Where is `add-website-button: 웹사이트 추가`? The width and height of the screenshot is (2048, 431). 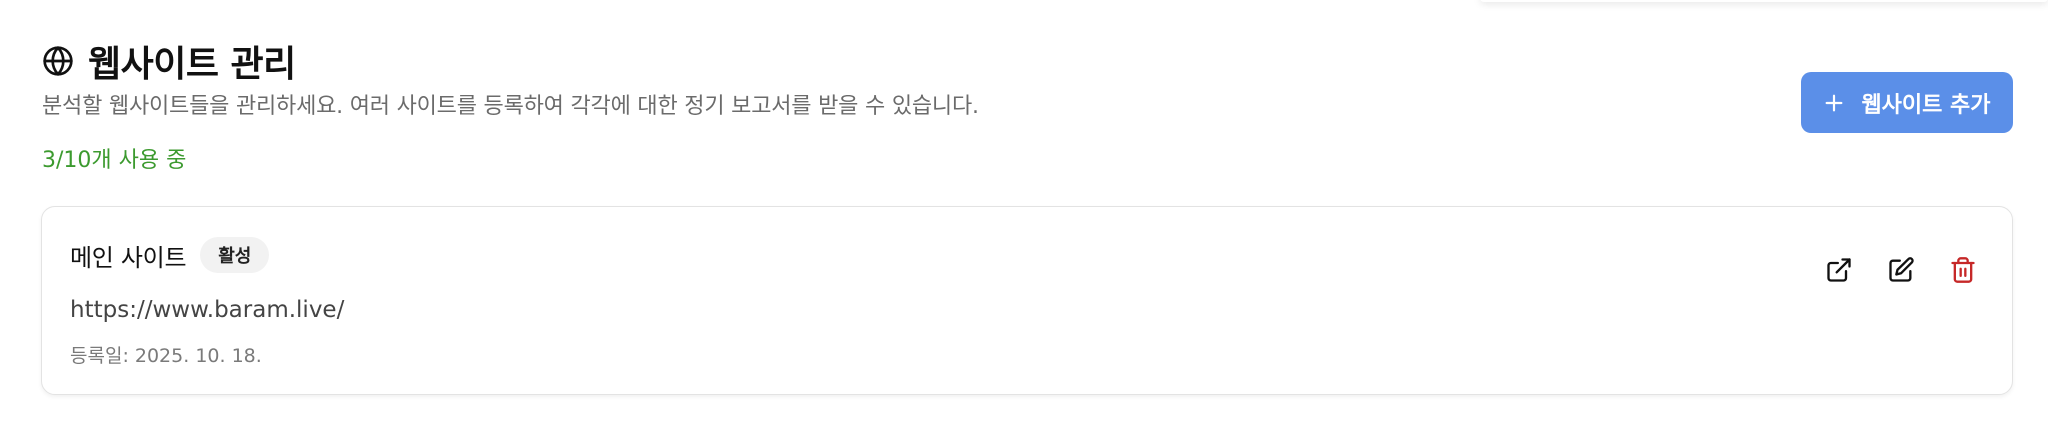
add-website-button: 웹사이트 추가 is located at coordinates (1907, 102).